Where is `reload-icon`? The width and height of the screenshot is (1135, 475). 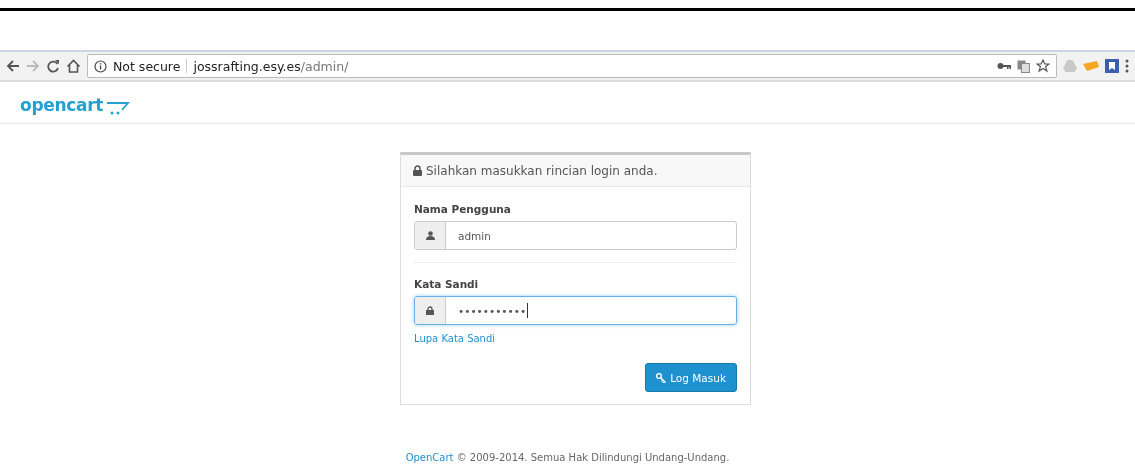
reload-icon is located at coordinates (53, 66).